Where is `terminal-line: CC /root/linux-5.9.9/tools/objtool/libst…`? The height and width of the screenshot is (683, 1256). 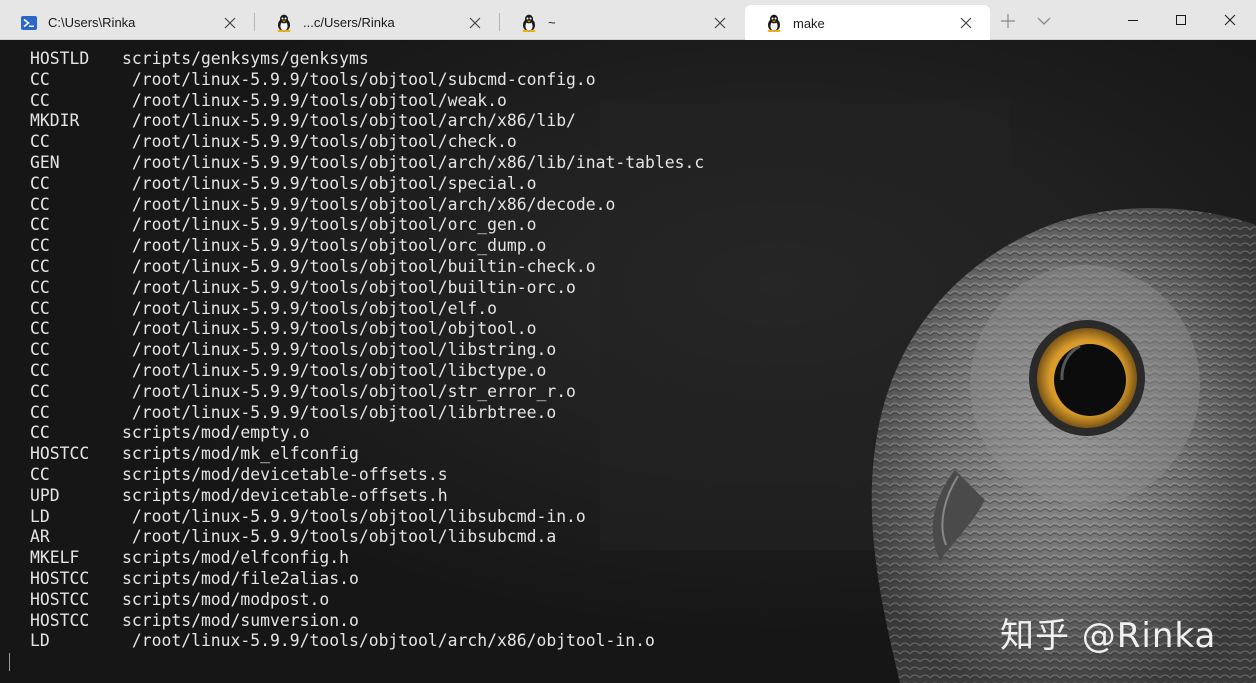
terminal-line: CC /root/linux-5.9.9/tools/objtool/libst… is located at coordinates (367, 350).